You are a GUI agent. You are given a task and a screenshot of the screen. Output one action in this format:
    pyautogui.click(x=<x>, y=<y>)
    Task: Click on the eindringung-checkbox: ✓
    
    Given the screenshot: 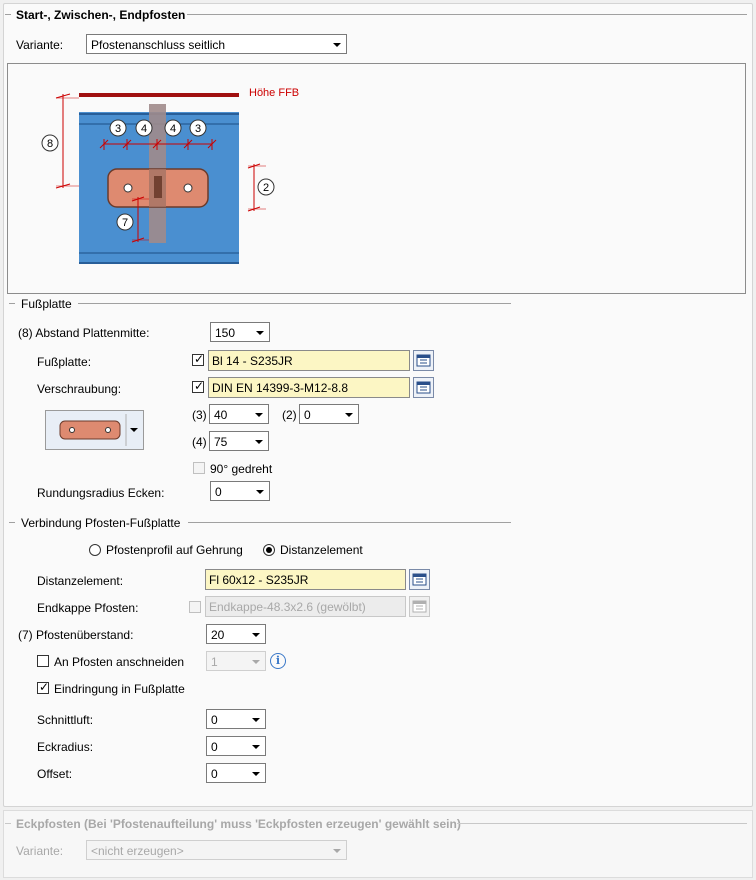 What is the action you would take?
    pyautogui.click(x=43, y=687)
    